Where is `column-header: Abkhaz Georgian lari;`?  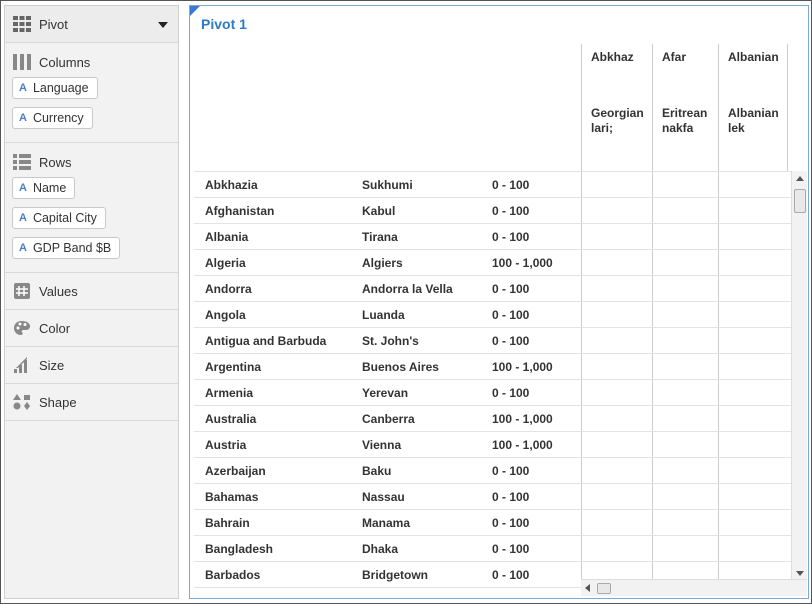
column-header: Abkhaz Georgian lari; is located at coordinates (617, 107).